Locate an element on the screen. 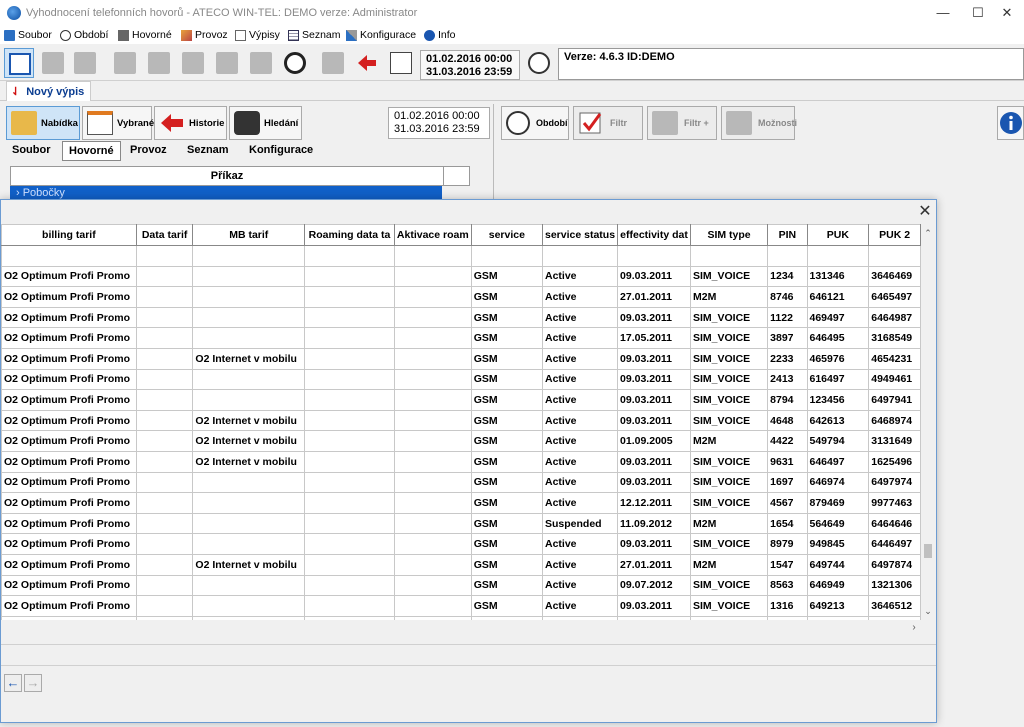 The image size is (1024, 727). document-view-button is located at coordinates (19, 63).